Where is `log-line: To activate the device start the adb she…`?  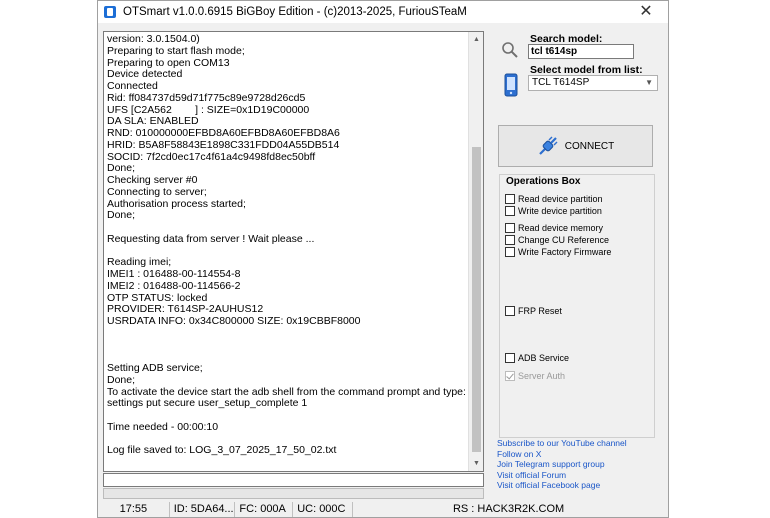
log-line: To activate the device start the adb she… is located at coordinates (286, 392).